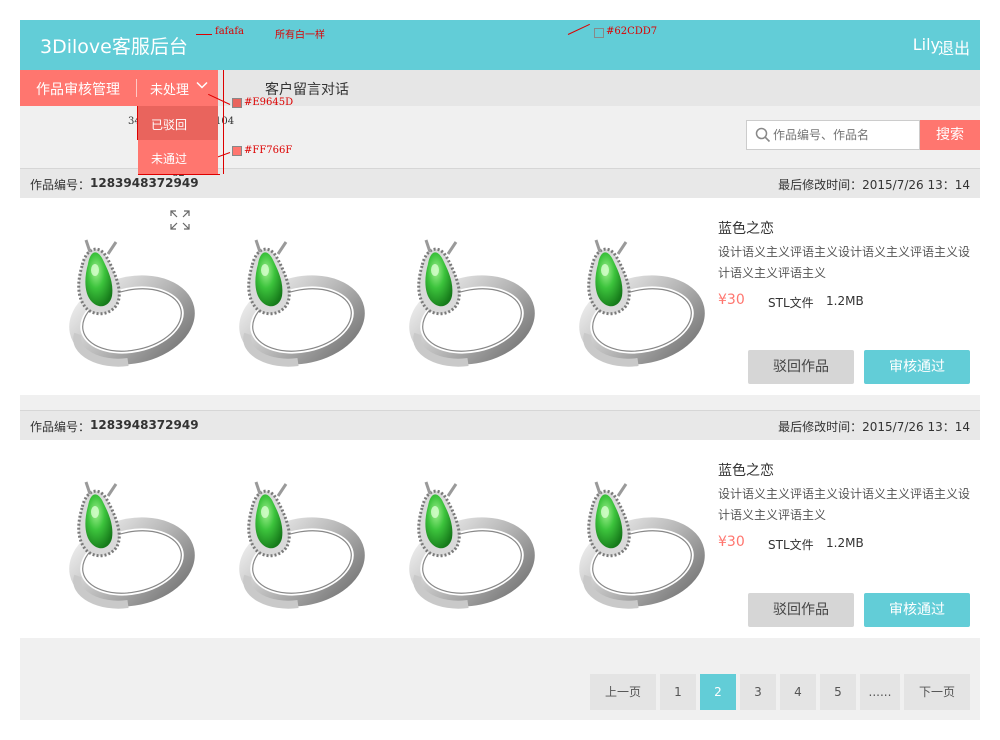 The image size is (1000, 740). I want to click on status-select: 未处理, so click(169, 88).